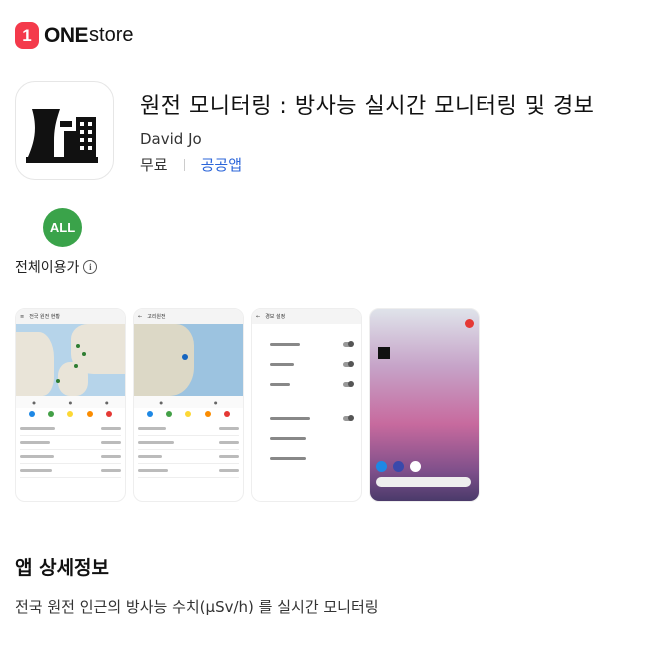  I want to click on category-link: 공공앱, so click(221, 164).